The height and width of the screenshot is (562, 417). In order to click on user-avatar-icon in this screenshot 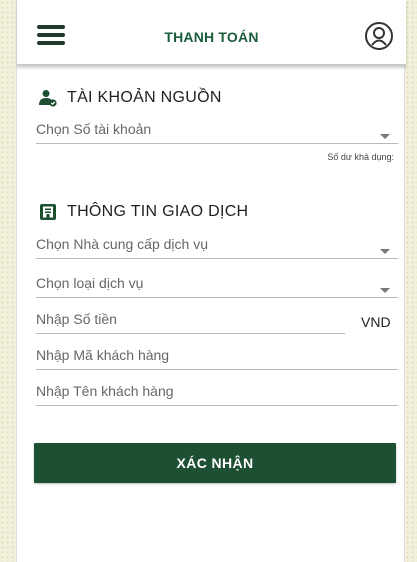, I will do `click(379, 36)`.